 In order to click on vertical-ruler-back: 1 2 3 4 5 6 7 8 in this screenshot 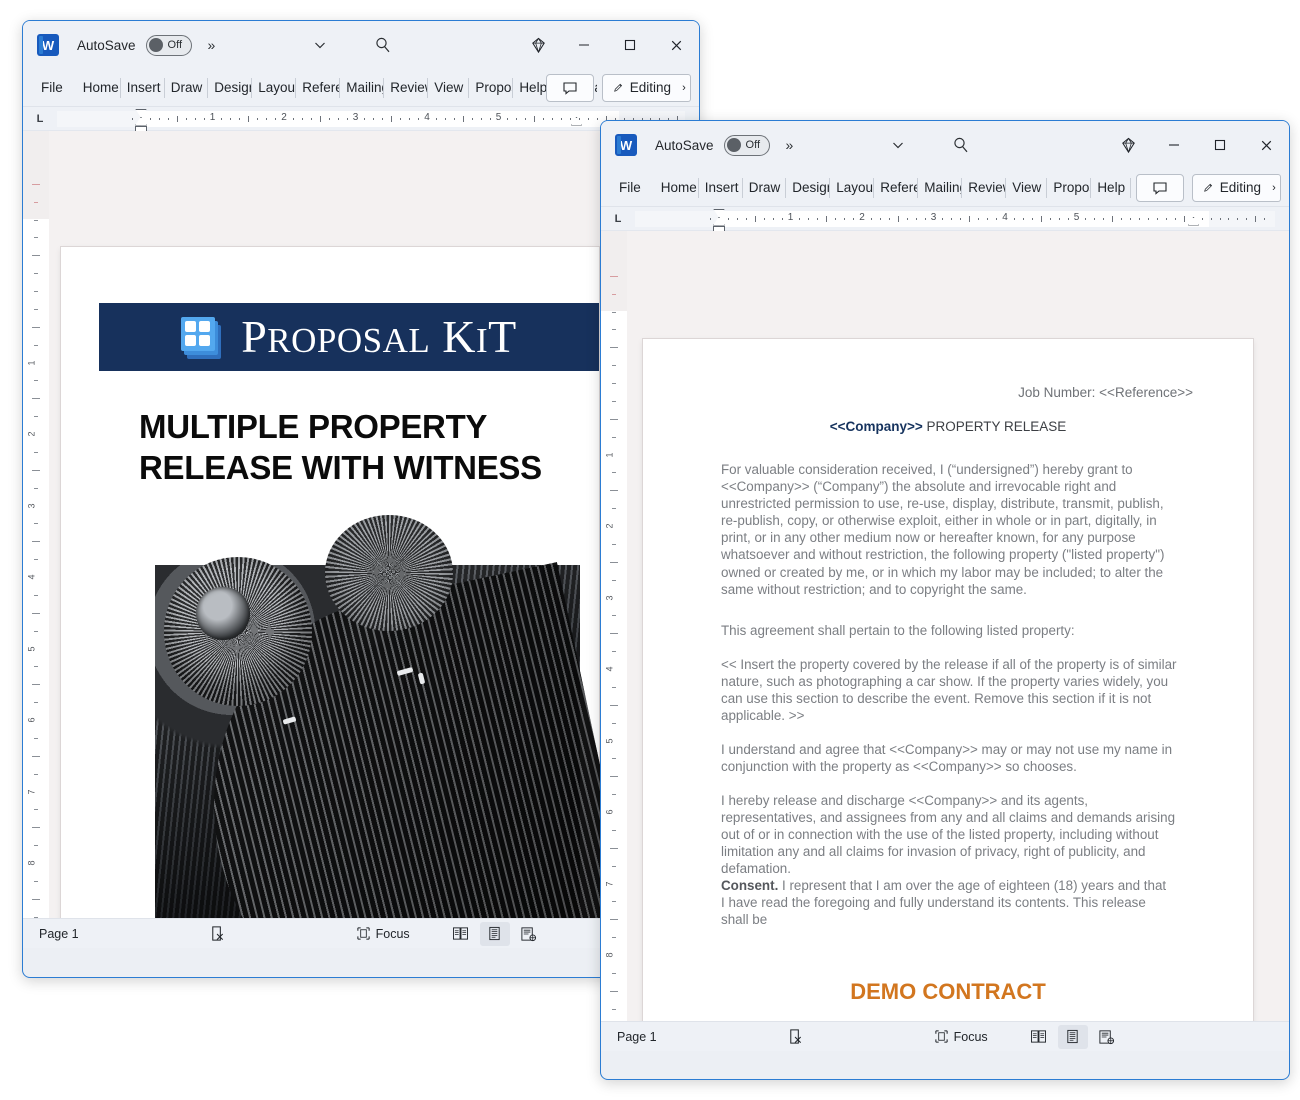, I will do `click(36, 539)`.